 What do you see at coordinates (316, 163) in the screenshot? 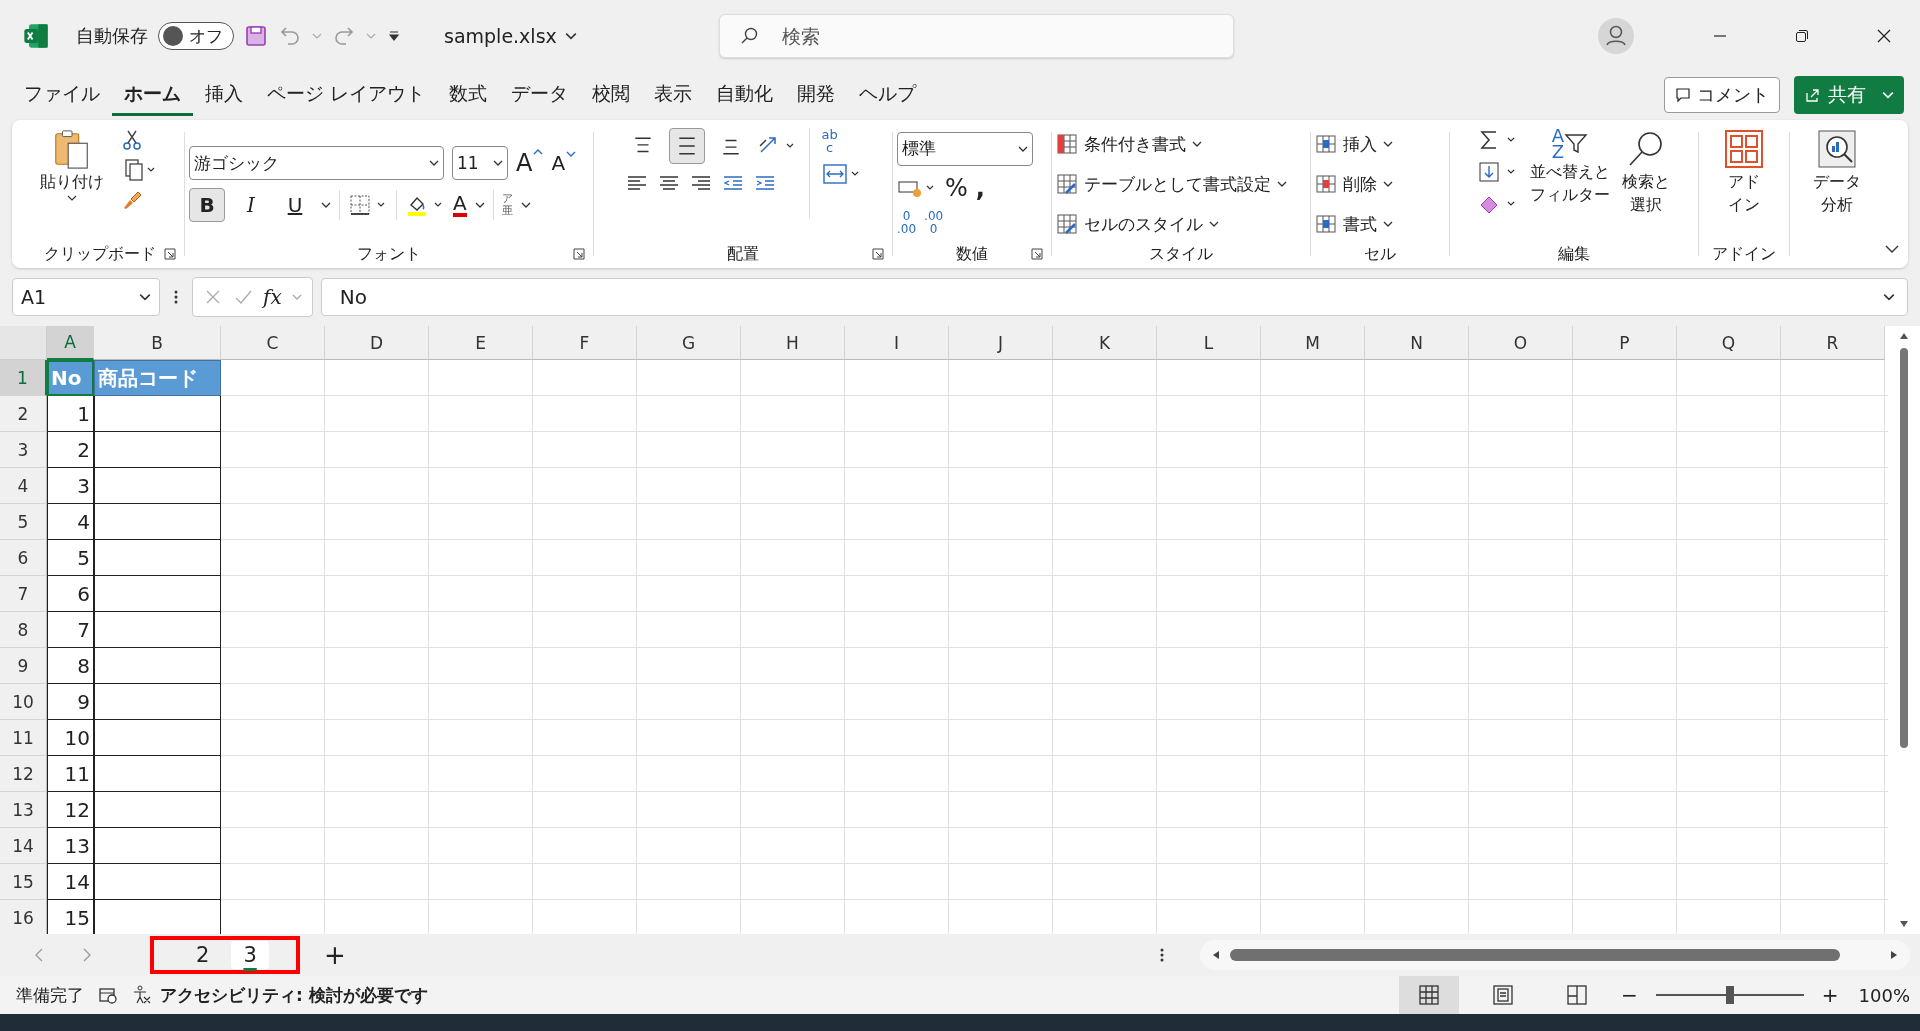
I see `font-name-dropdown: 游ゴシック` at bounding box center [316, 163].